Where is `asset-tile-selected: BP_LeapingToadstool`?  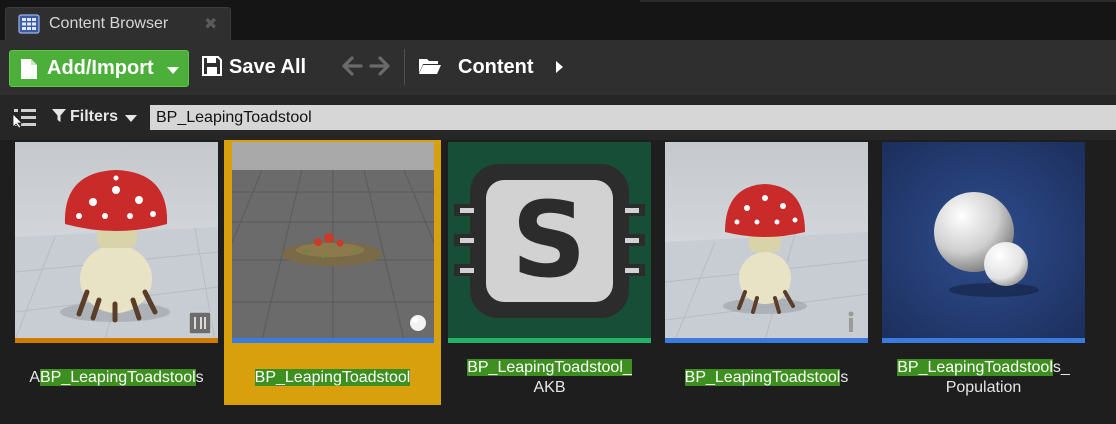 asset-tile-selected: BP_LeapingToadstool is located at coordinates (332, 272).